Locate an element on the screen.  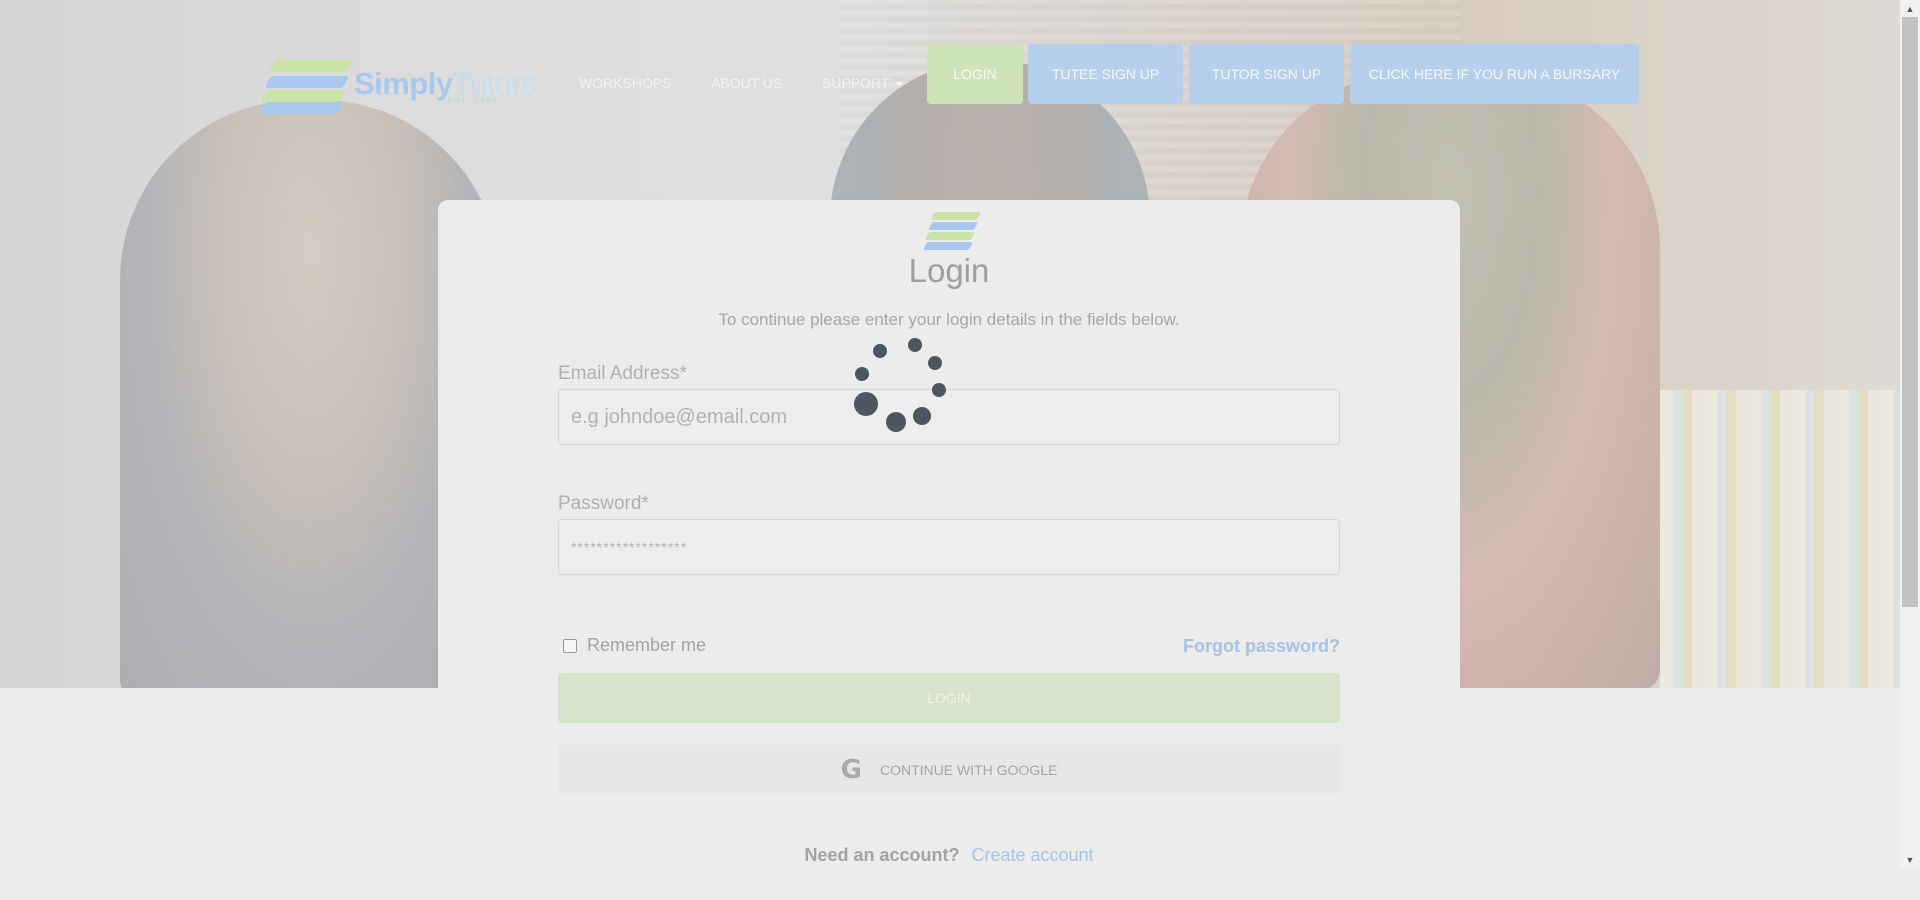
loading-spinner-icon is located at coordinates (900, 385).